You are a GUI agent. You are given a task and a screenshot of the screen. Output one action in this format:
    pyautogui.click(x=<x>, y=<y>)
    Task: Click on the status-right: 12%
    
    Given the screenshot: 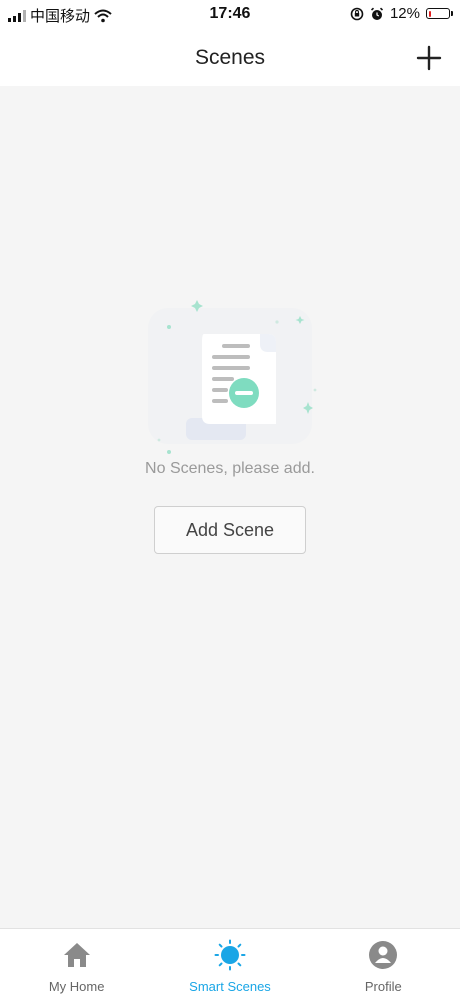 What is the action you would take?
    pyautogui.click(x=401, y=13)
    